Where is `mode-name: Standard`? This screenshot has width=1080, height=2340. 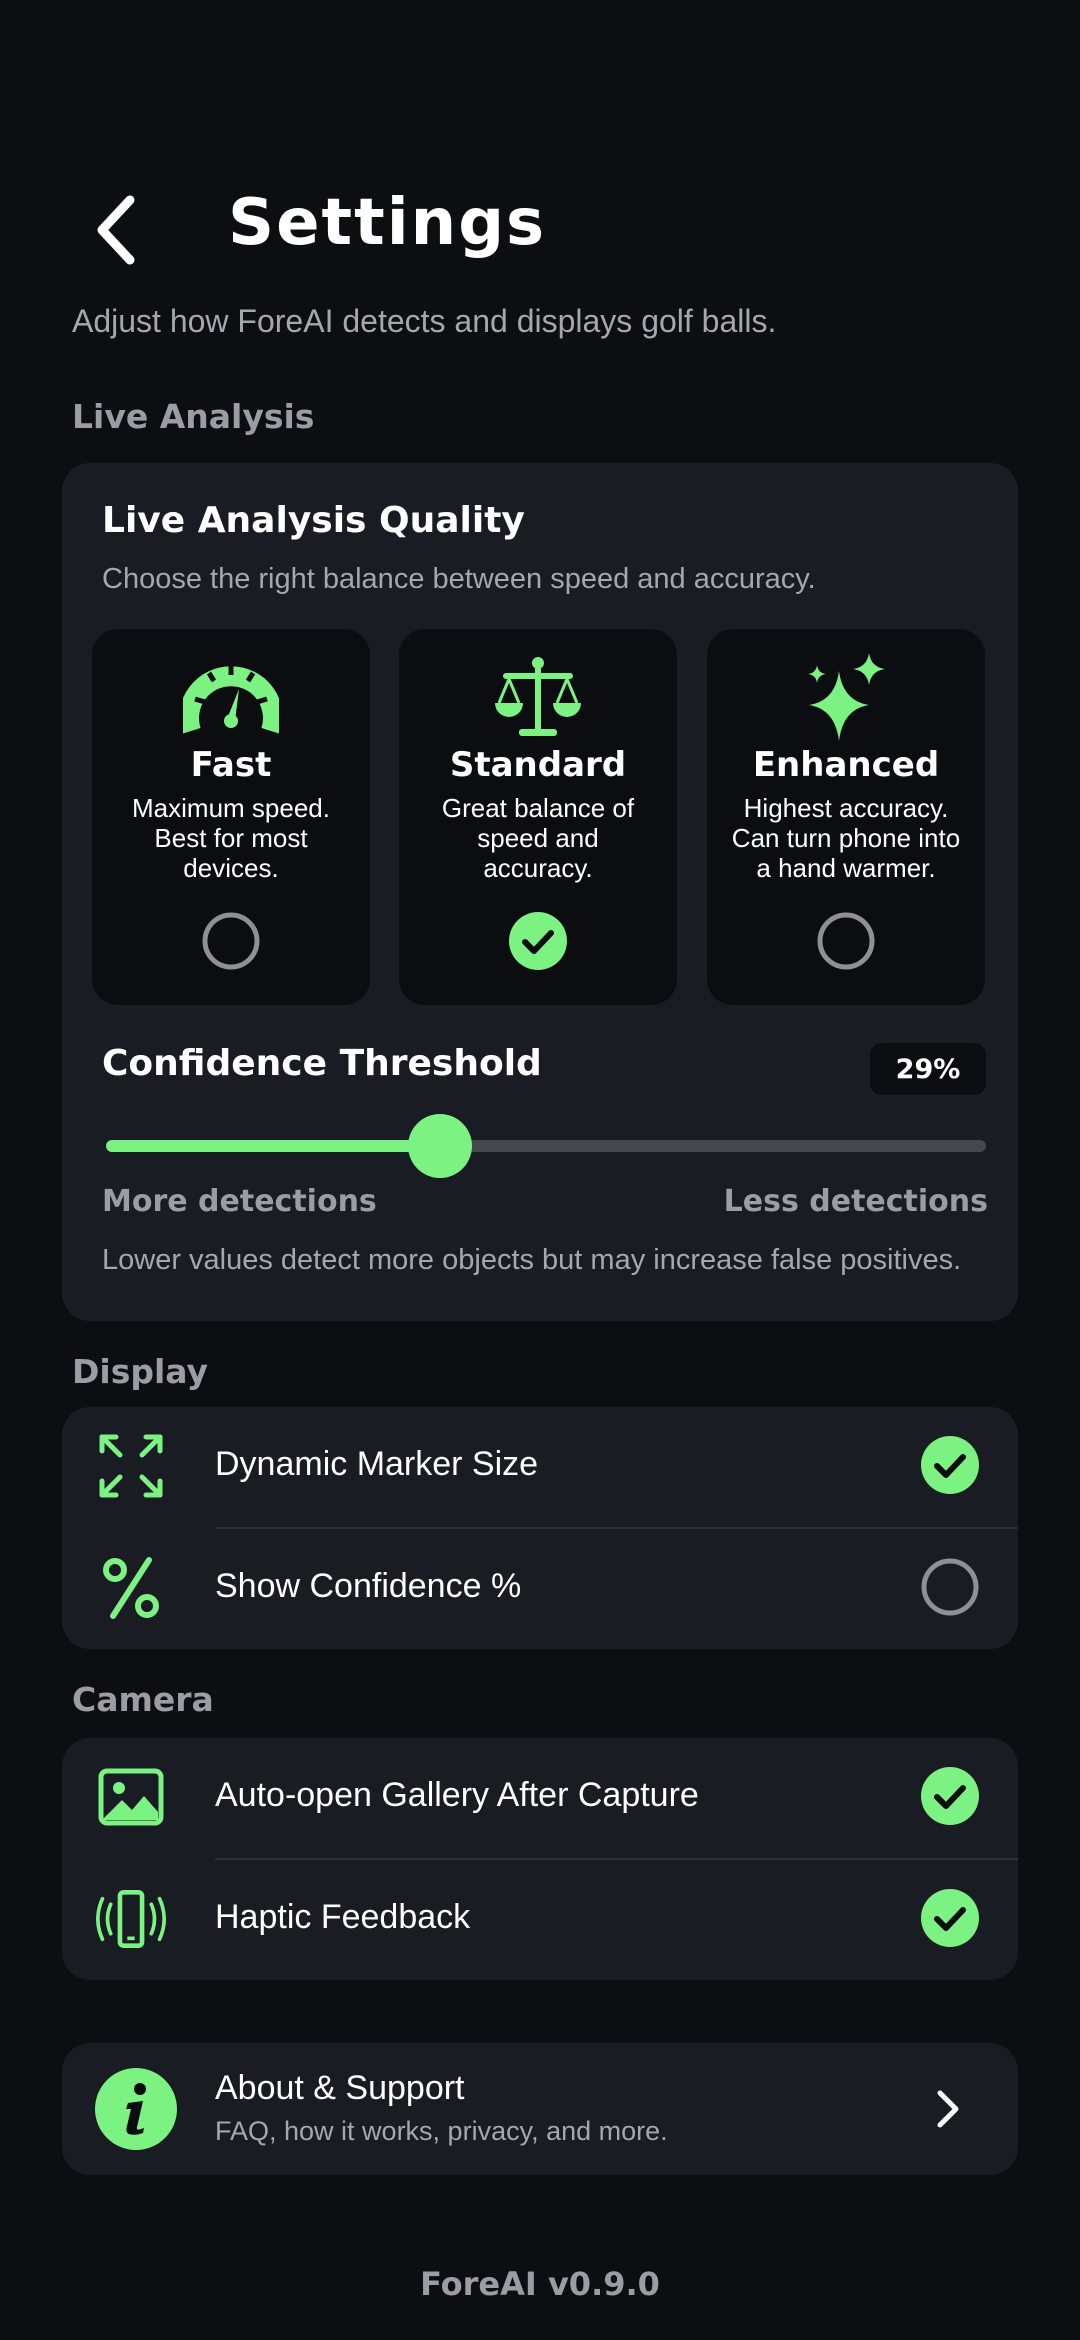 mode-name: Standard is located at coordinates (538, 765).